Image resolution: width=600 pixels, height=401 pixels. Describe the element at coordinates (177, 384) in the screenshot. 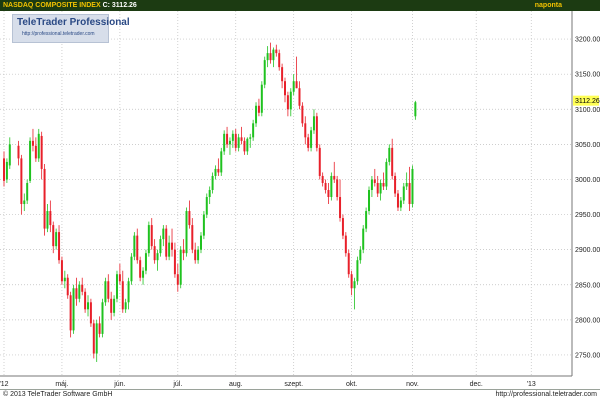

I see `x-tick-label: júl.` at that location.